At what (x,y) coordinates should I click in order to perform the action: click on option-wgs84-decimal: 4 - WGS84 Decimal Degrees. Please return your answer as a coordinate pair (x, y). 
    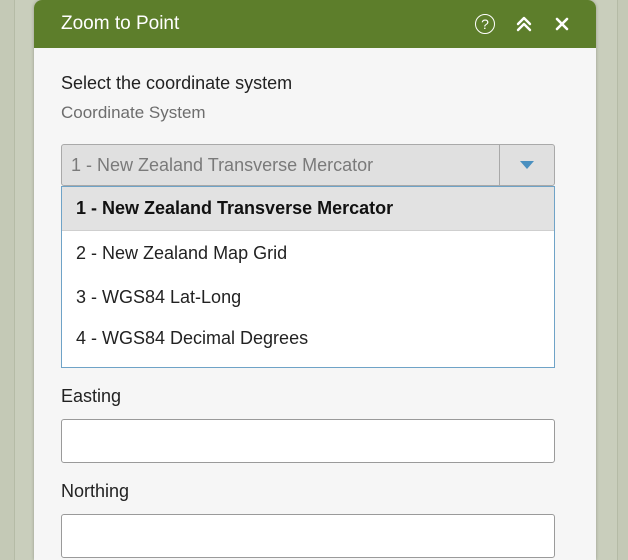
    Looking at the image, I should click on (308, 343).